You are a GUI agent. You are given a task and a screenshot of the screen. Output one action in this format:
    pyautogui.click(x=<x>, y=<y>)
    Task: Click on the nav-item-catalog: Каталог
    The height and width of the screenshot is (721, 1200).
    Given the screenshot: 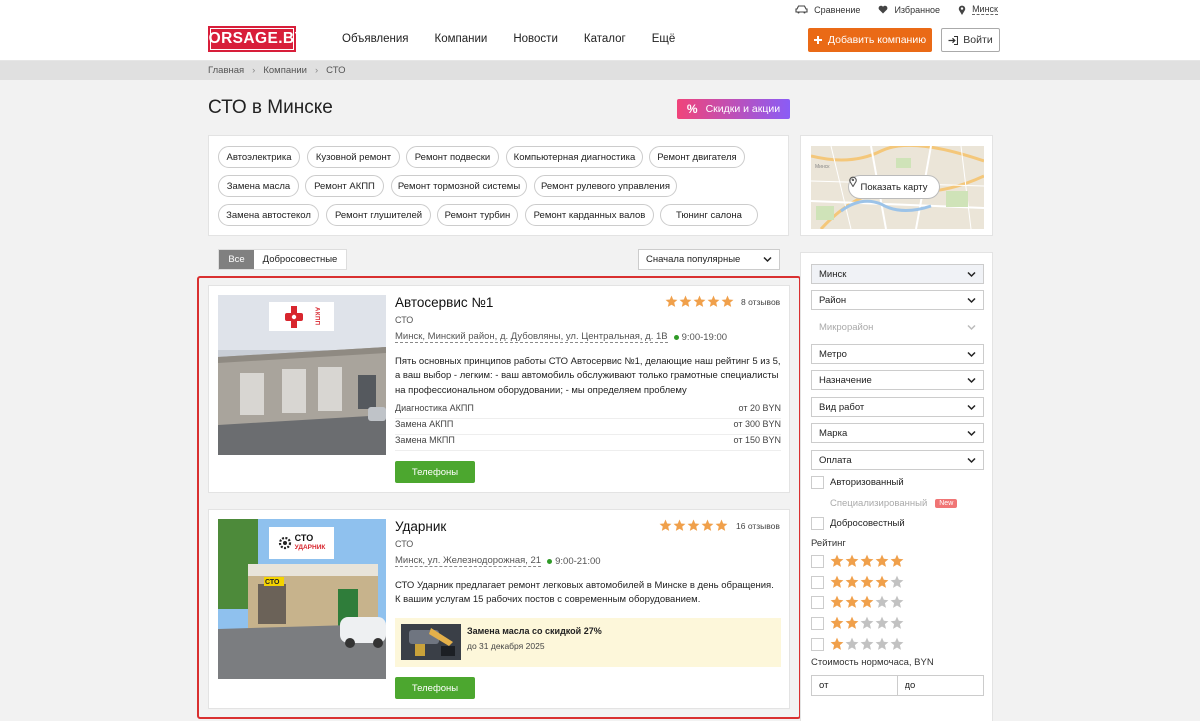 What is the action you would take?
    pyautogui.click(x=605, y=39)
    